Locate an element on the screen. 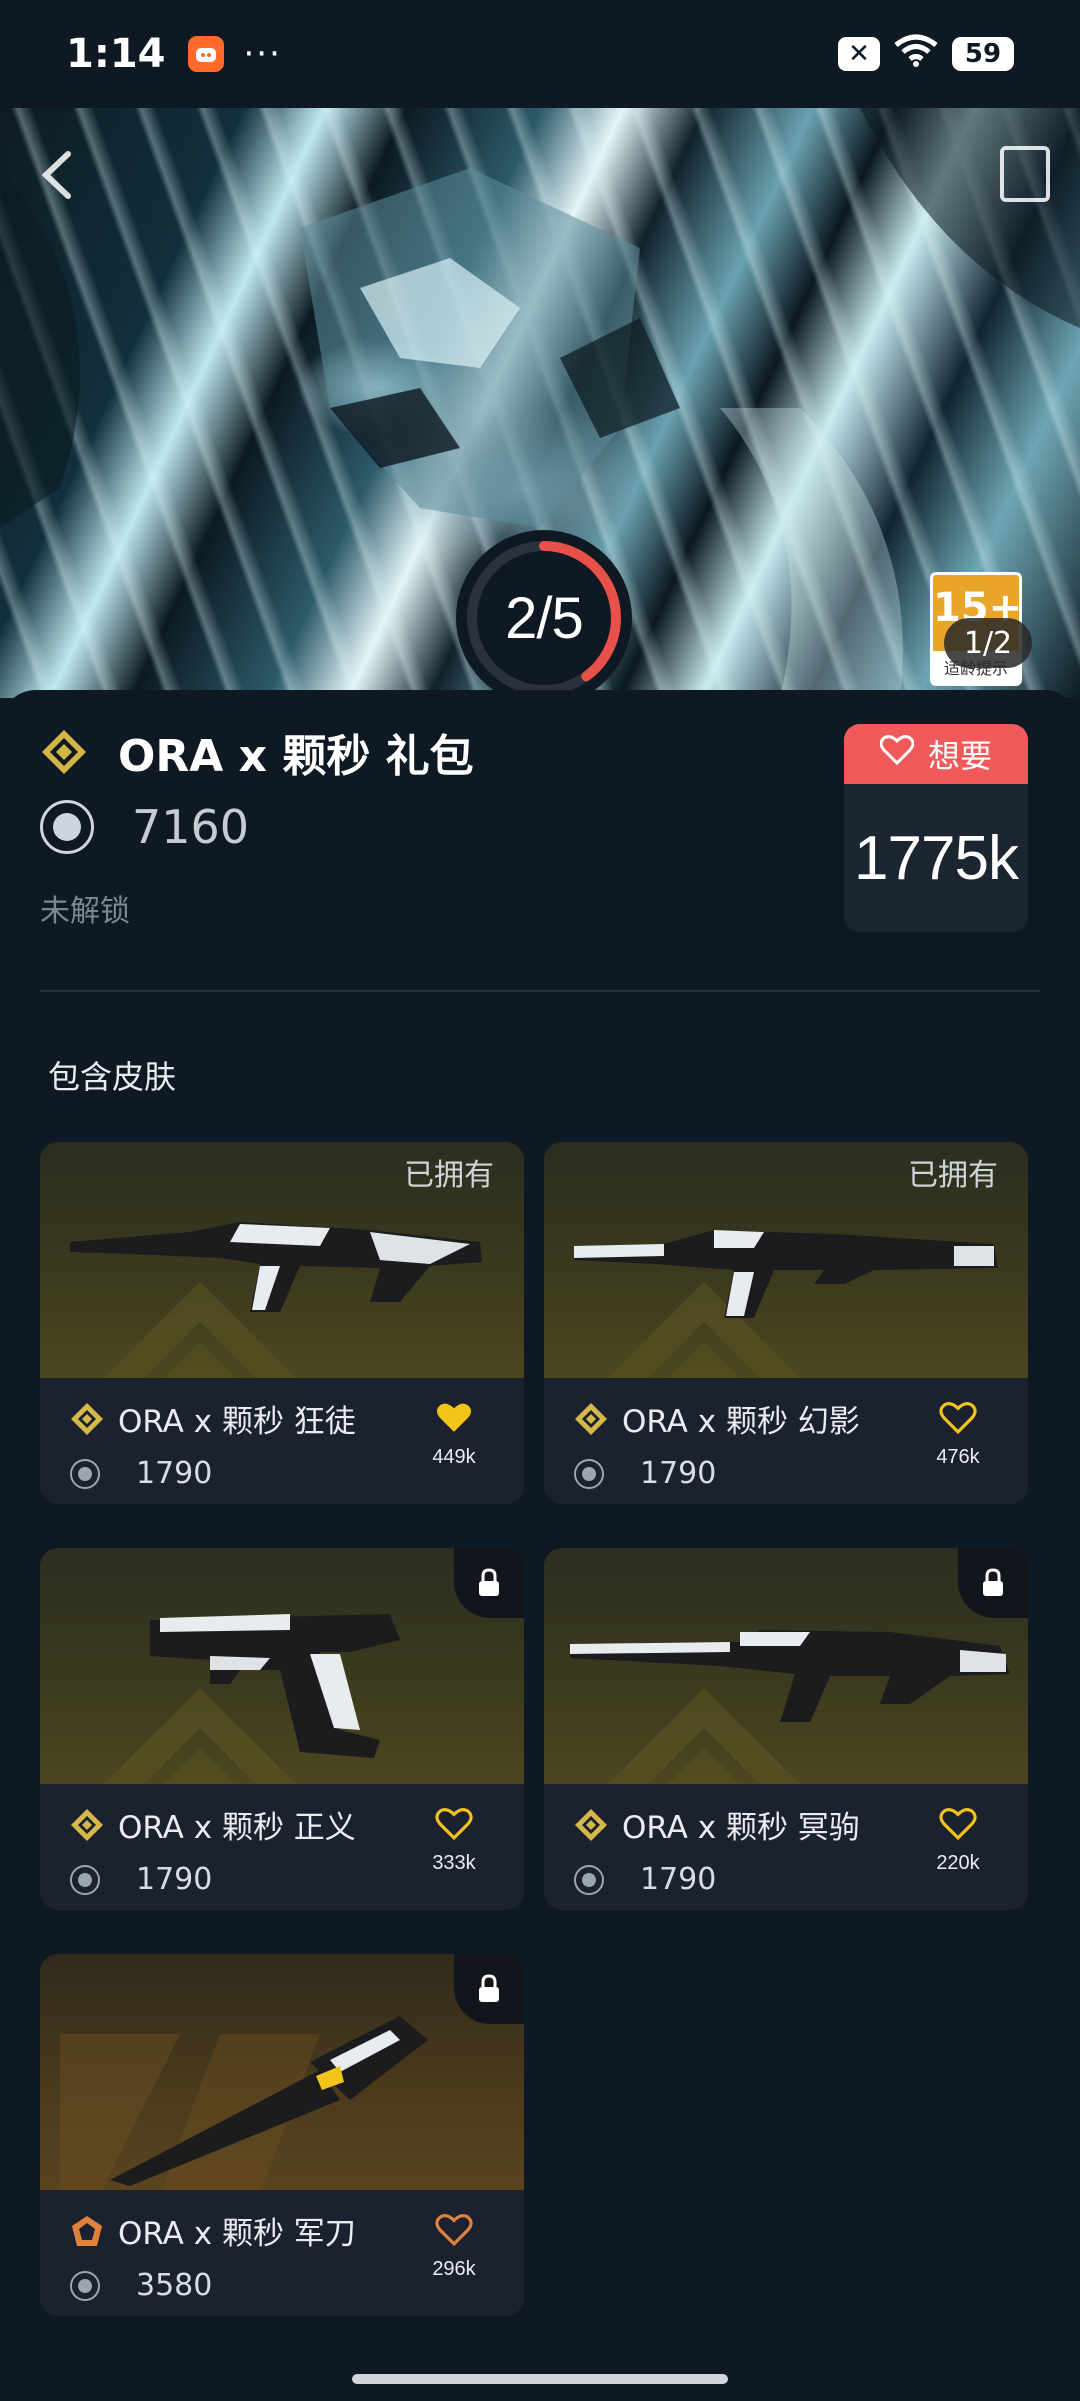 This screenshot has width=1080, height=2401. bundle-price-row: 7160 is located at coordinates (144, 827).